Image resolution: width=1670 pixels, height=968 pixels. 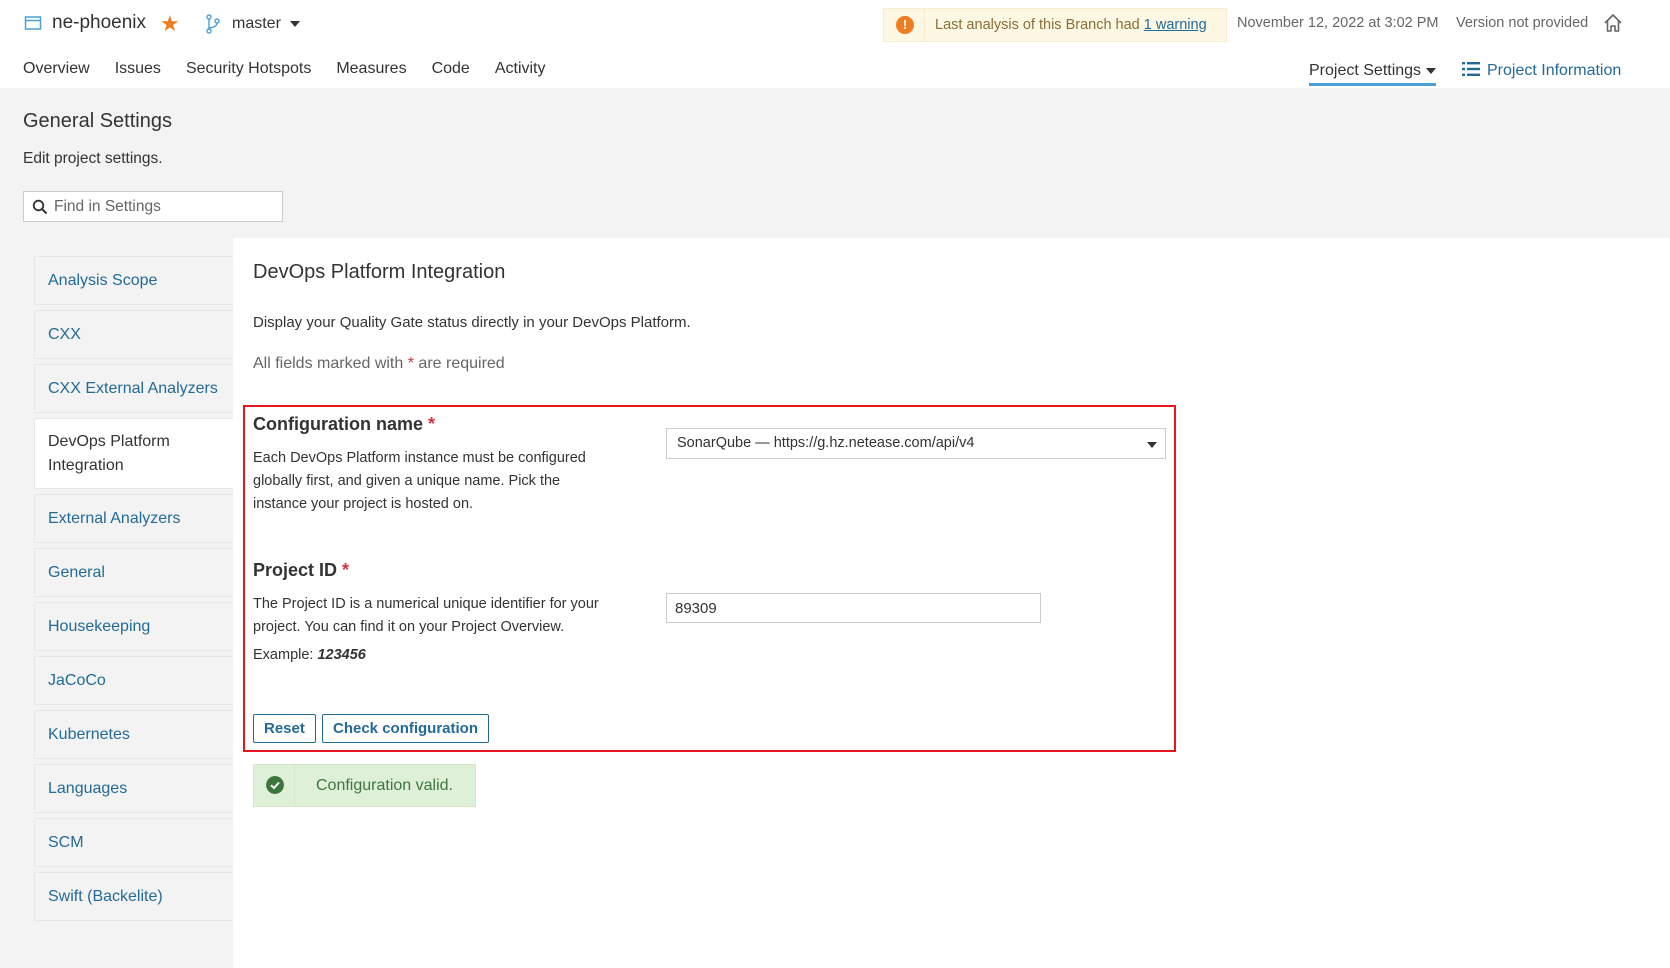 What do you see at coordinates (284, 728) in the screenshot?
I see `reset-button: Reset` at bounding box center [284, 728].